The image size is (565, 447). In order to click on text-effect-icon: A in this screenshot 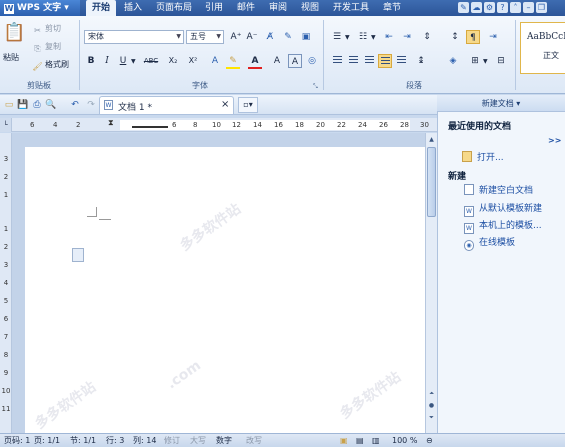, I will do `click(215, 61)`.